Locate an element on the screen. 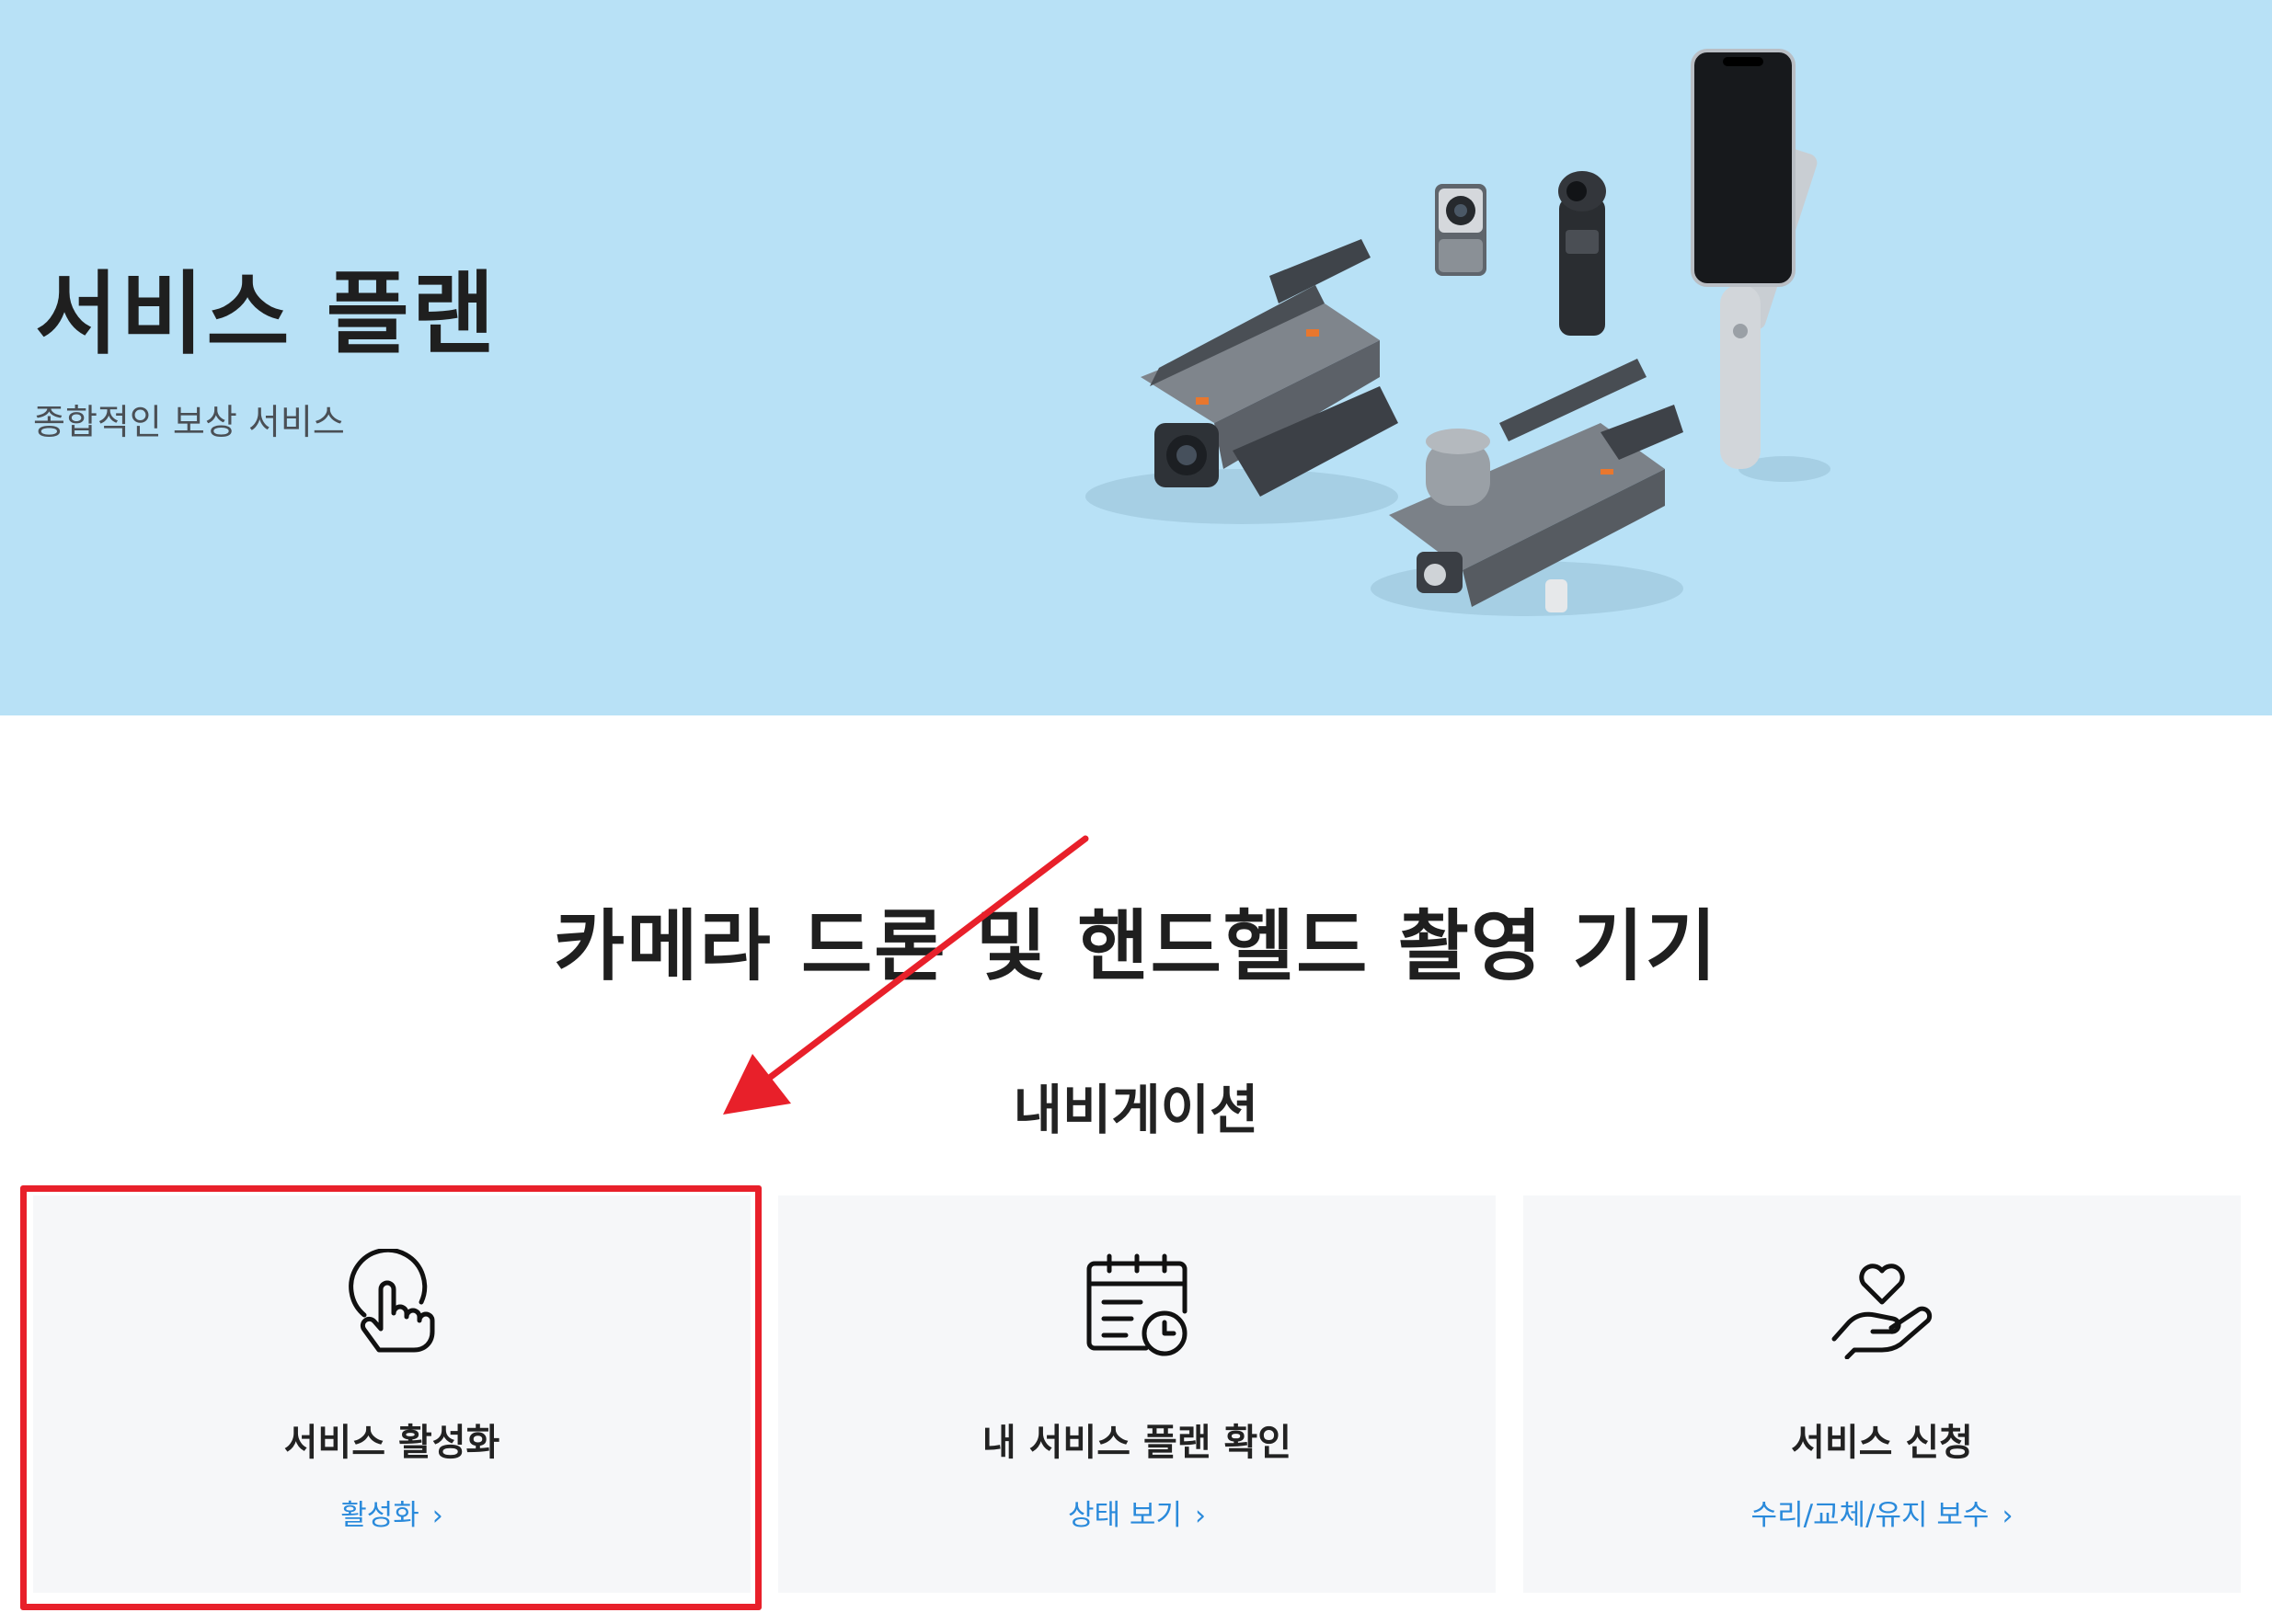  link-label: 상태 보기 is located at coordinates (1125, 1515).